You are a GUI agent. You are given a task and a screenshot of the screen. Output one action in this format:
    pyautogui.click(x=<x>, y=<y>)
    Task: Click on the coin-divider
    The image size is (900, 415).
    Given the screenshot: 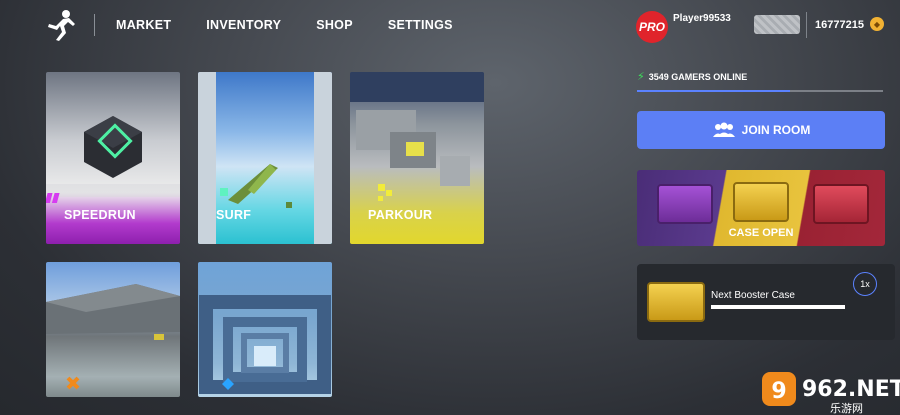 What is the action you would take?
    pyautogui.click(x=806, y=25)
    